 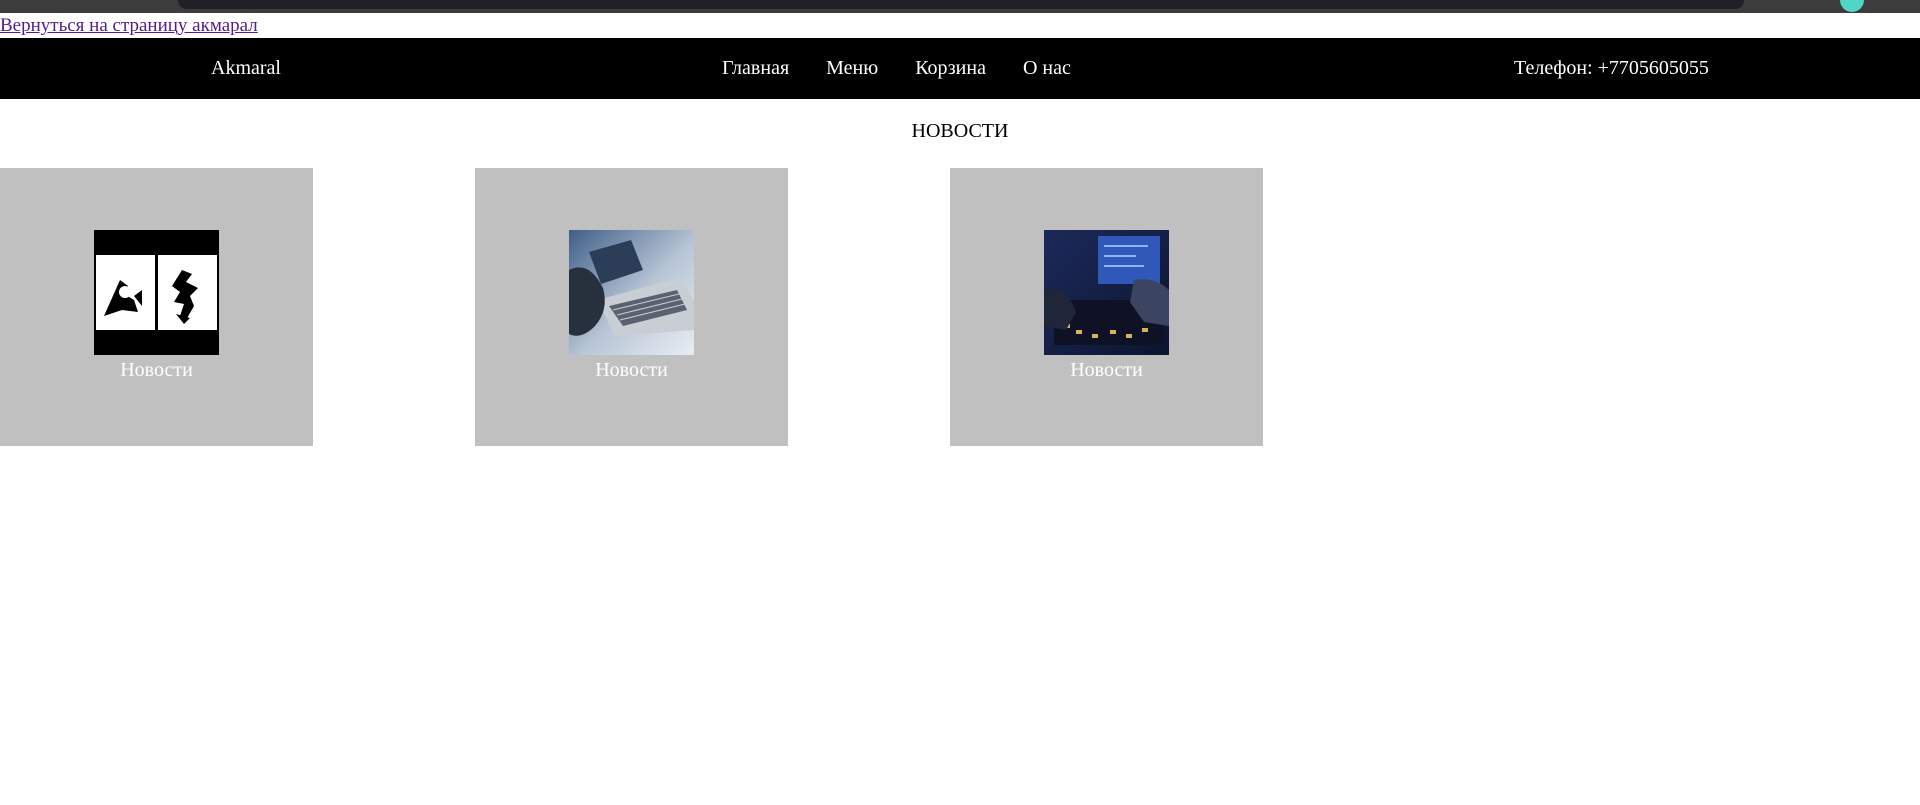 What do you see at coordinates (755, 68) in the screenshot?
I see `nav-item-home: Главная` at bounding box center [755, 68].